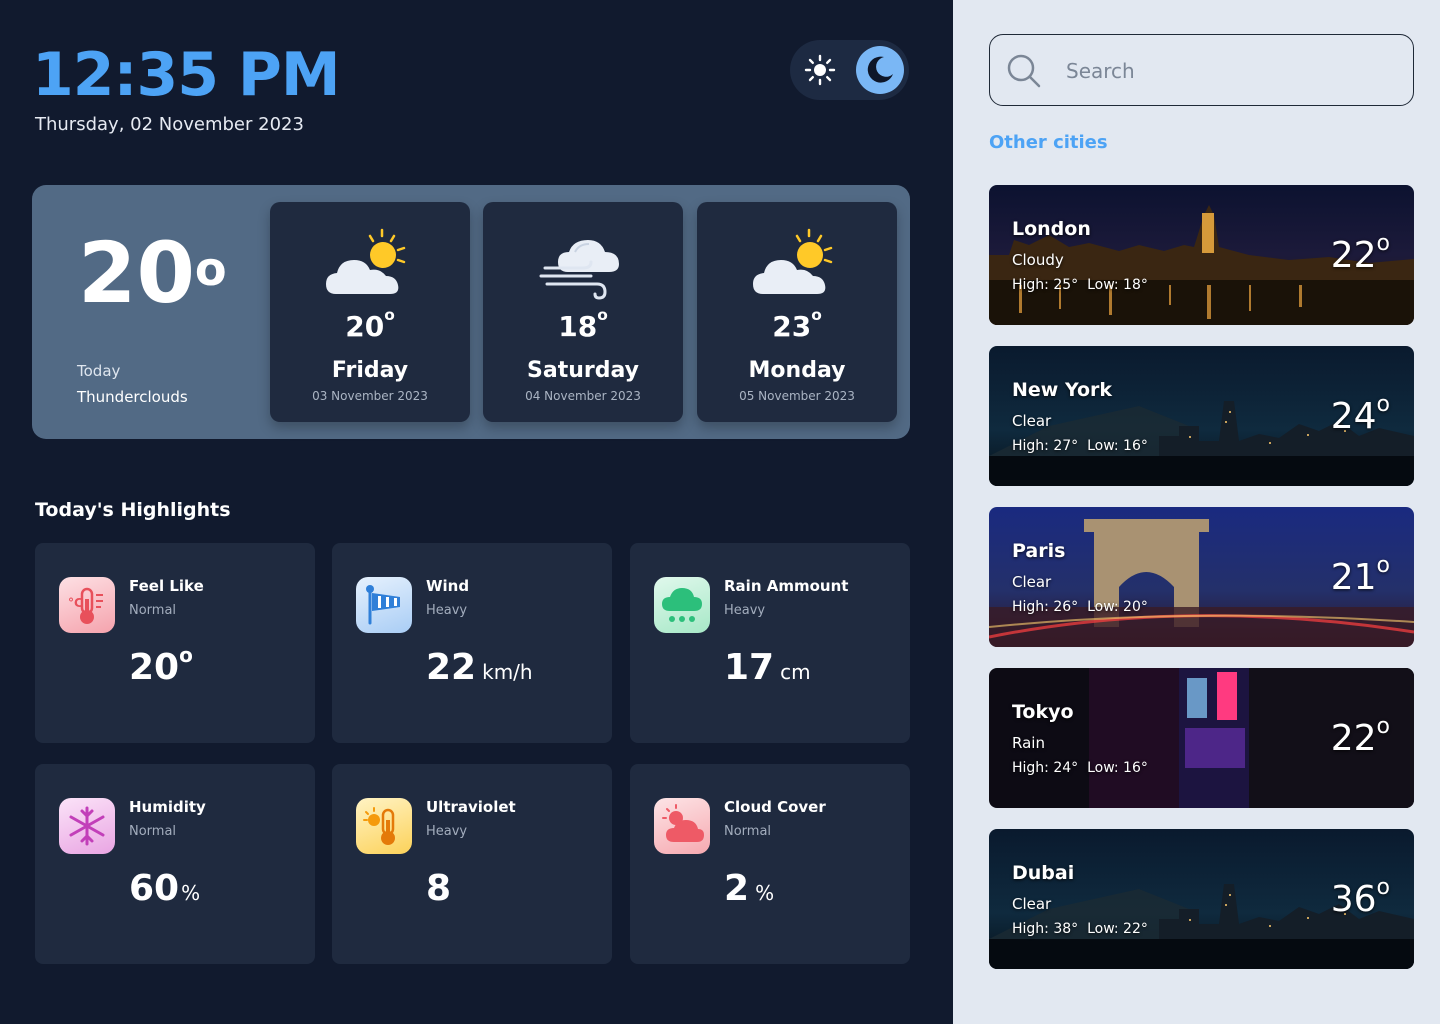  Describe the element at coordinates (1038, 260) in the screenshot. I see `city-condition: Cloudy` at that location.